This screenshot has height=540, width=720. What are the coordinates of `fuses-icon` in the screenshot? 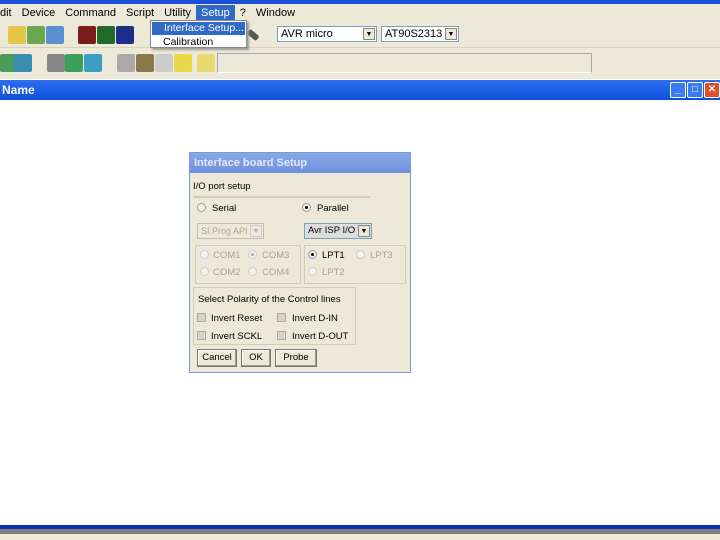 It's located at (164, 63).